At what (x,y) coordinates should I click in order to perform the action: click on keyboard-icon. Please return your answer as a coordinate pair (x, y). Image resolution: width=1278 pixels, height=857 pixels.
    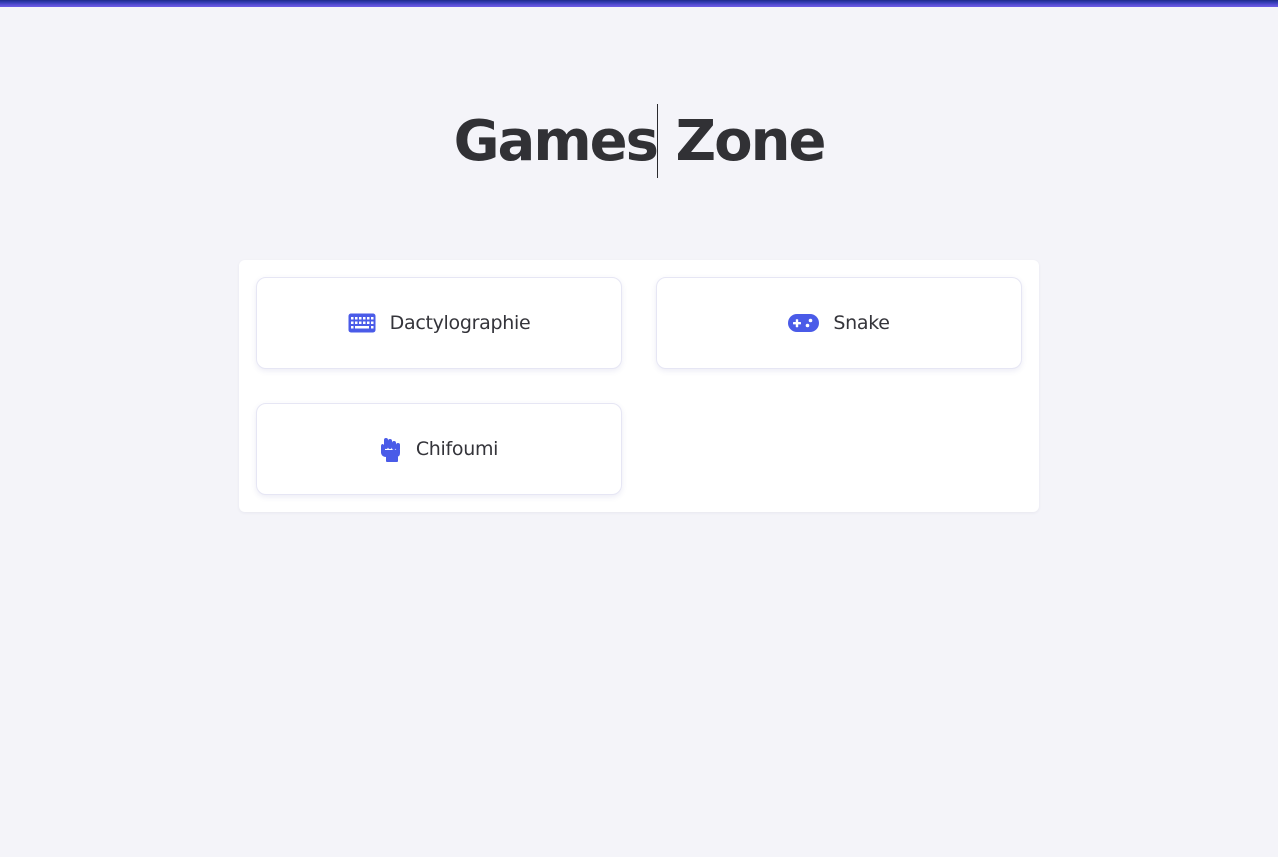
    Looking at the image, I should click on (362, 323).